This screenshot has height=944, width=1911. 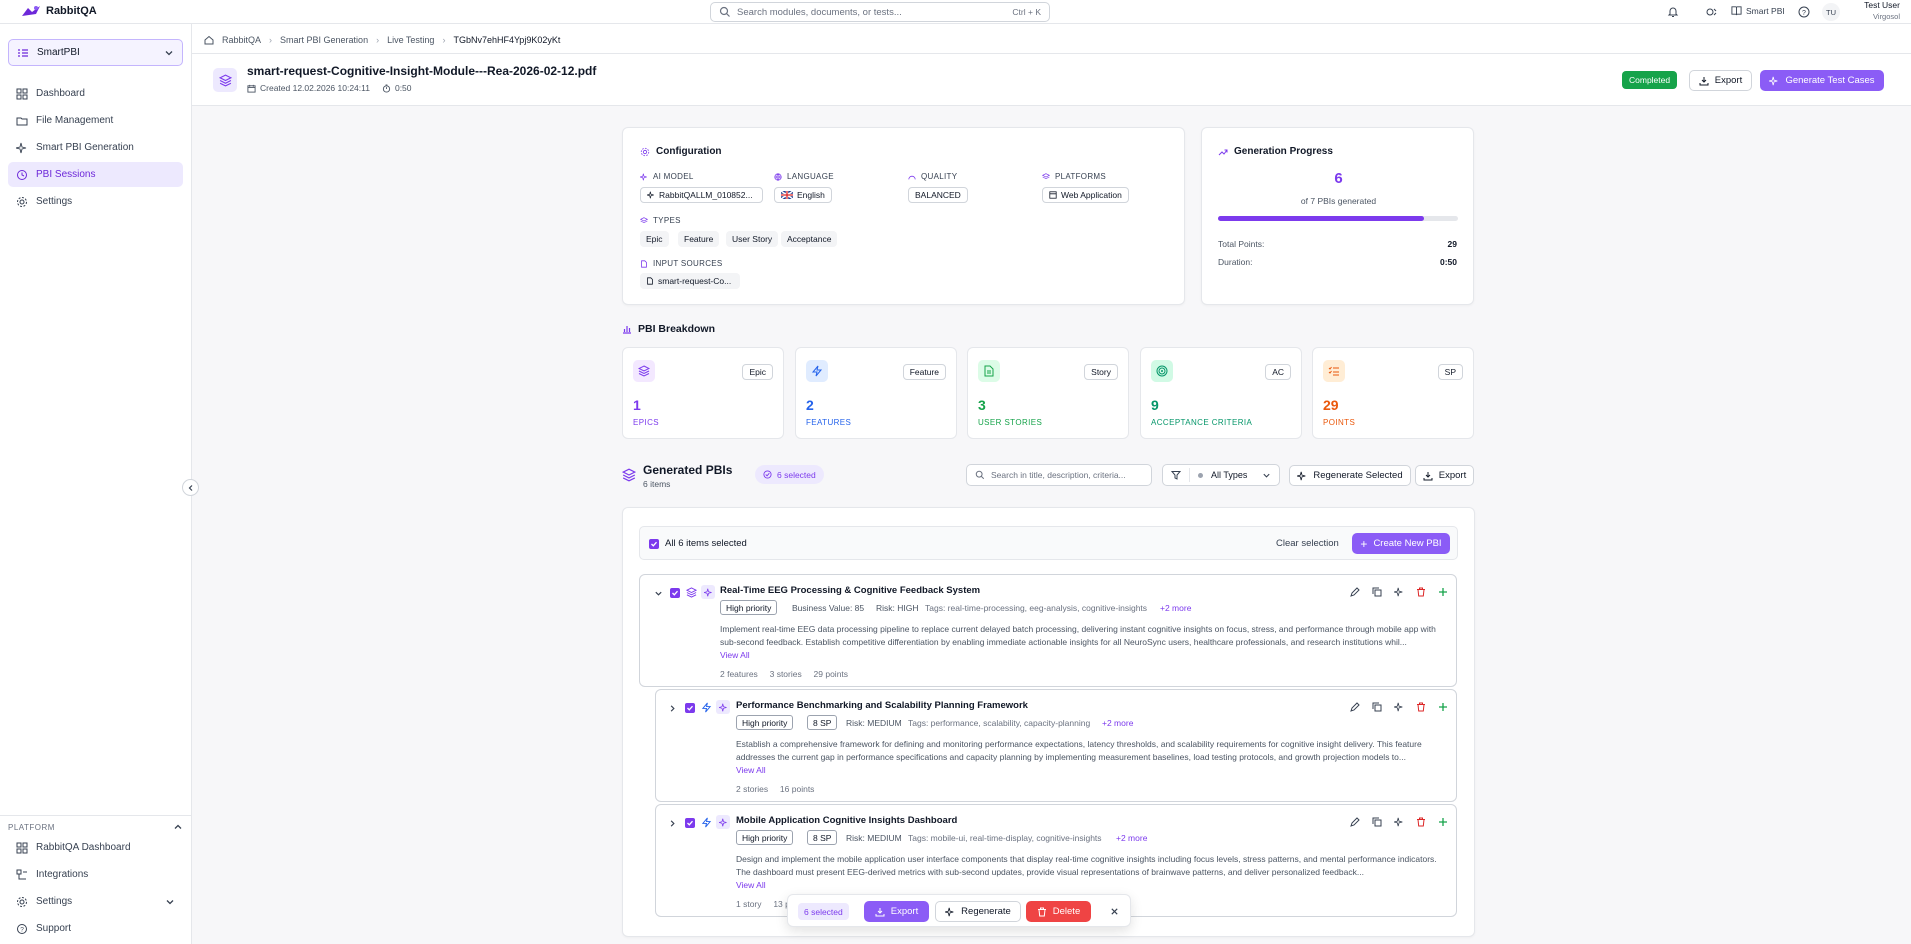 I want to click on user-menu: Test User Virgosol, so click(x=1874, y=10).